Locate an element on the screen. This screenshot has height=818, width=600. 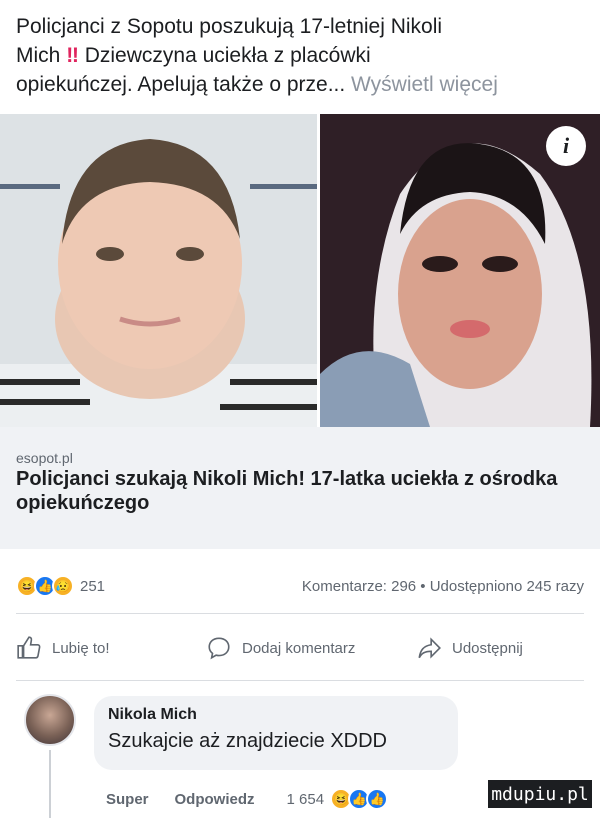
comment-super-button: Super is located at coordinates (127, 799).